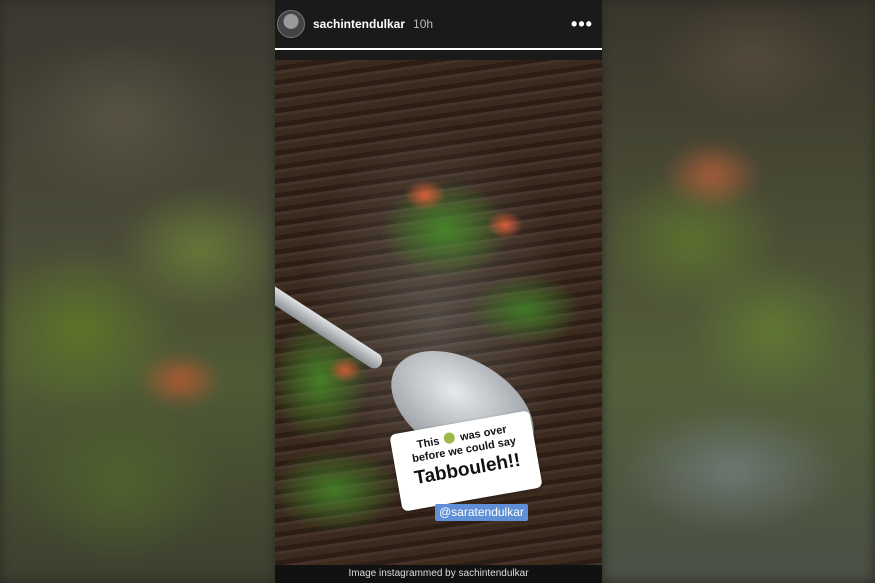 The height and width of the screenshot is (583, 875). Describe the element at coordinates (359, 24) in the screenshot. I see `username: sachintendulkar` at that location.